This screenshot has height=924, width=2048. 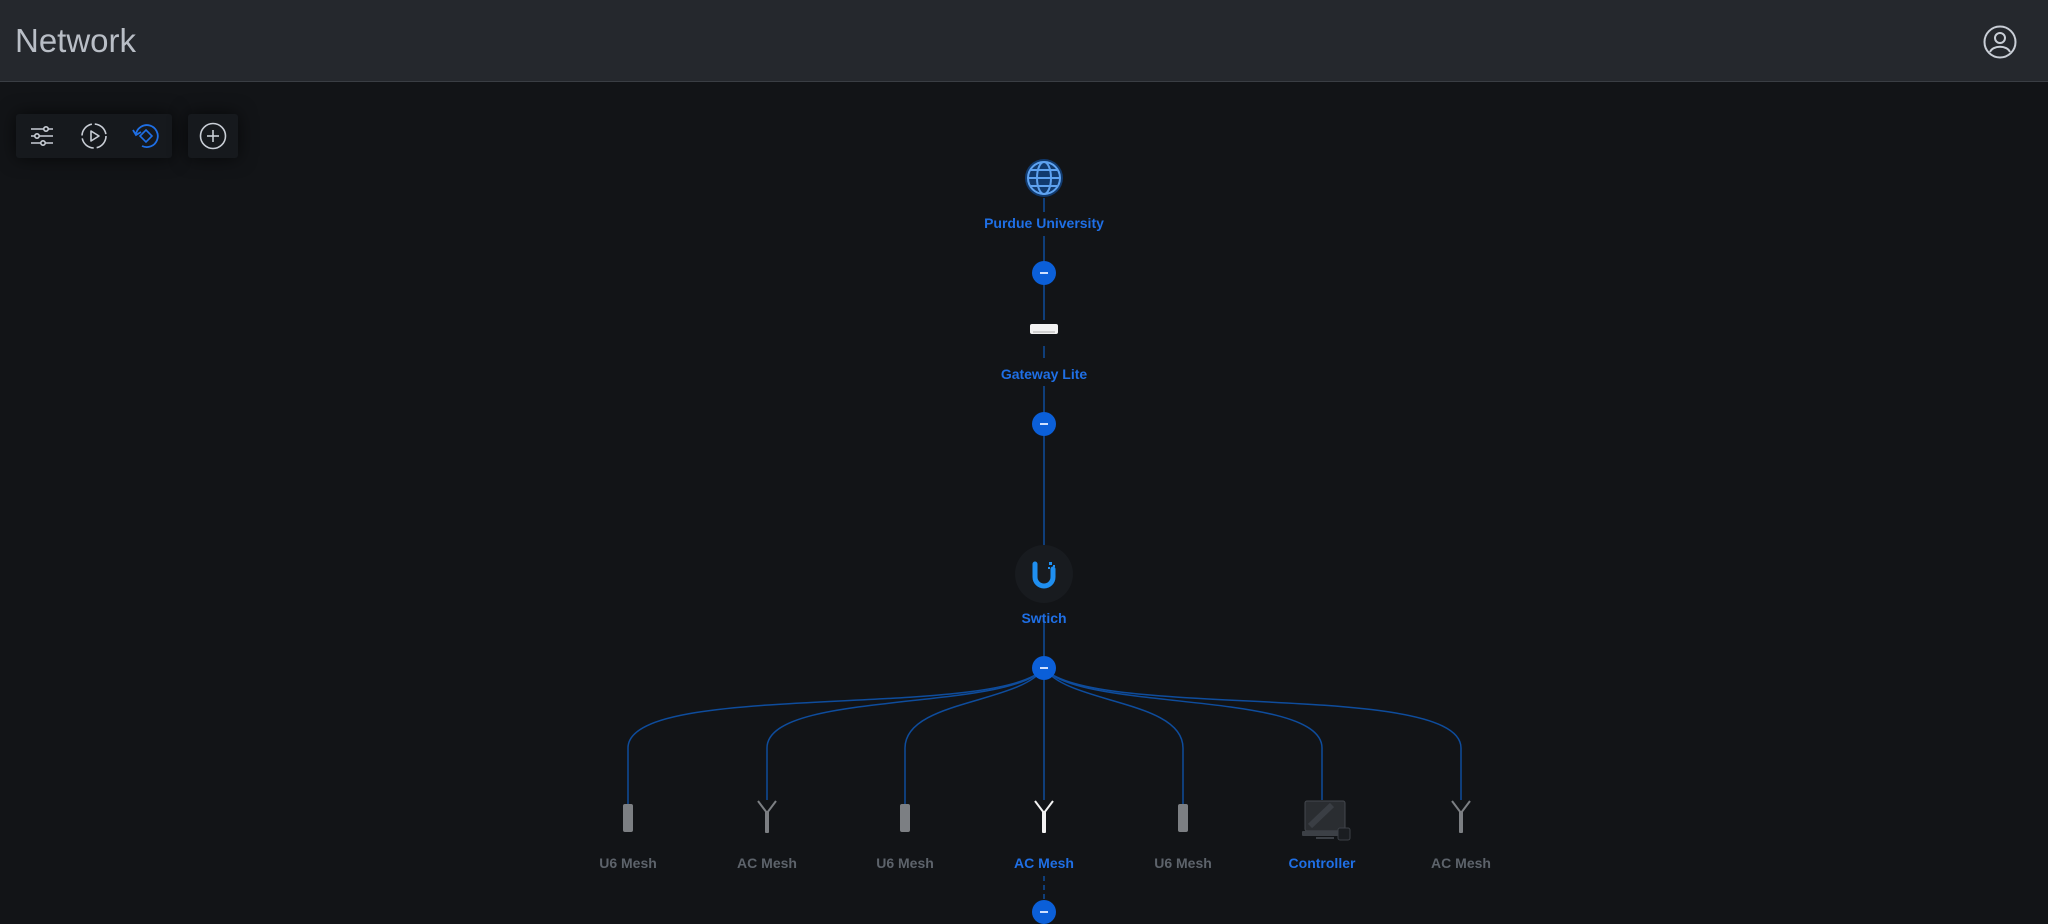 I want to click on globe-icon, so click(x=1044, y=180).